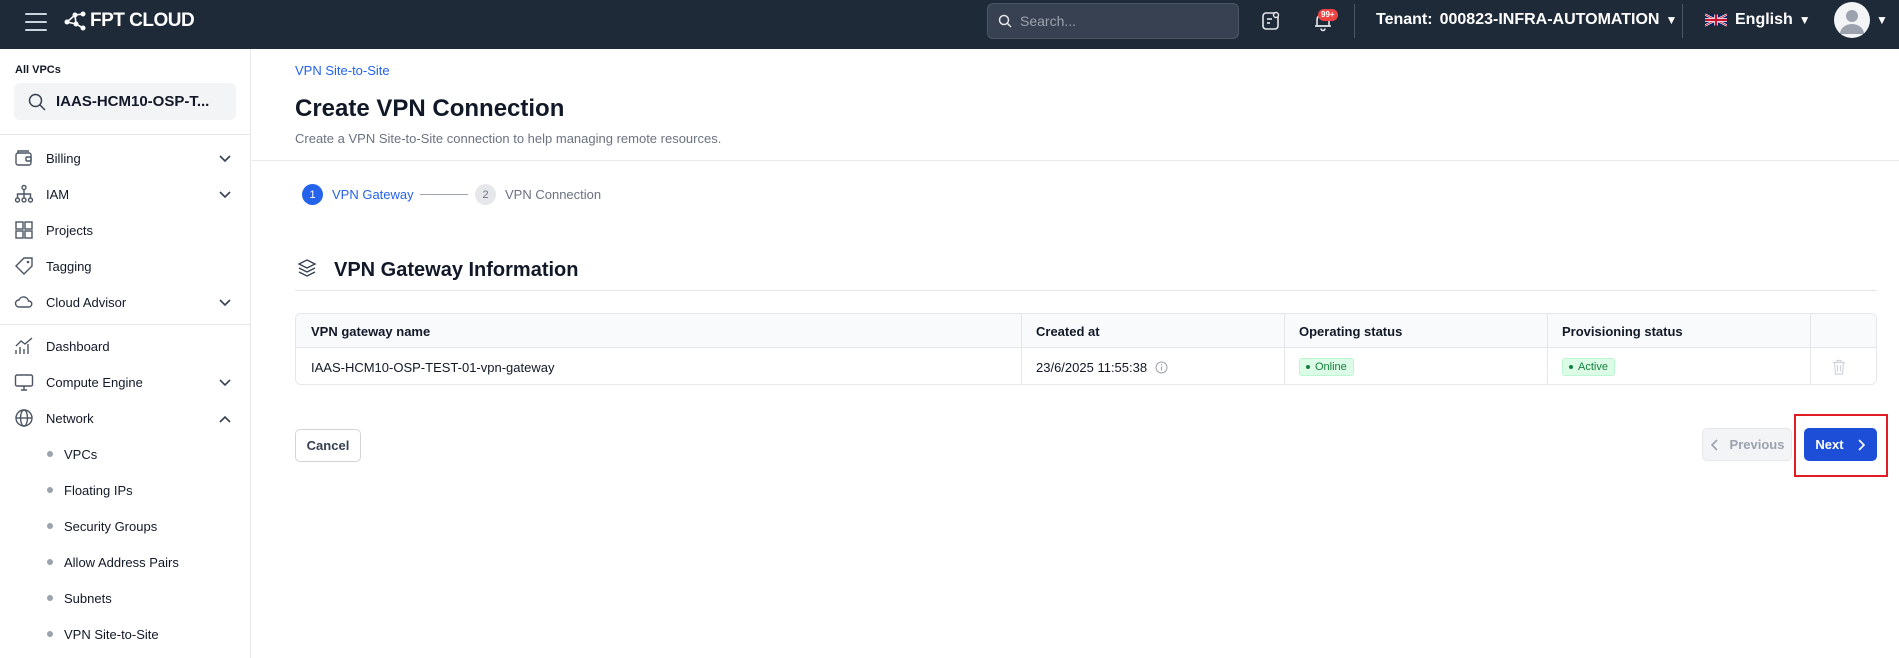 This screenshot has height=658, width=1899. I want to click on sidebar-item-label: Billing, so click(63, 158).